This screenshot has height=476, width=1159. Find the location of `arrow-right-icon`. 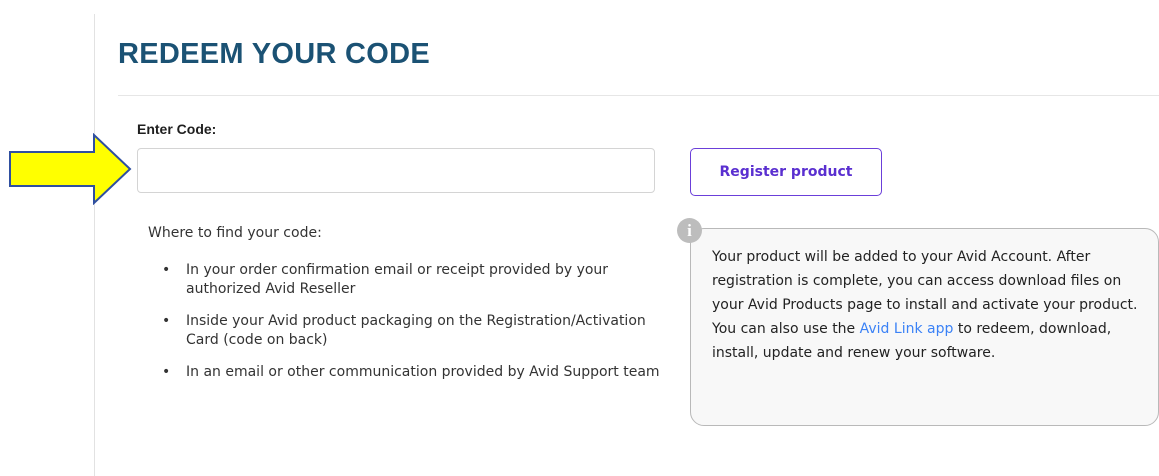

arrow-right-icon is located at coordinates (70, 169).